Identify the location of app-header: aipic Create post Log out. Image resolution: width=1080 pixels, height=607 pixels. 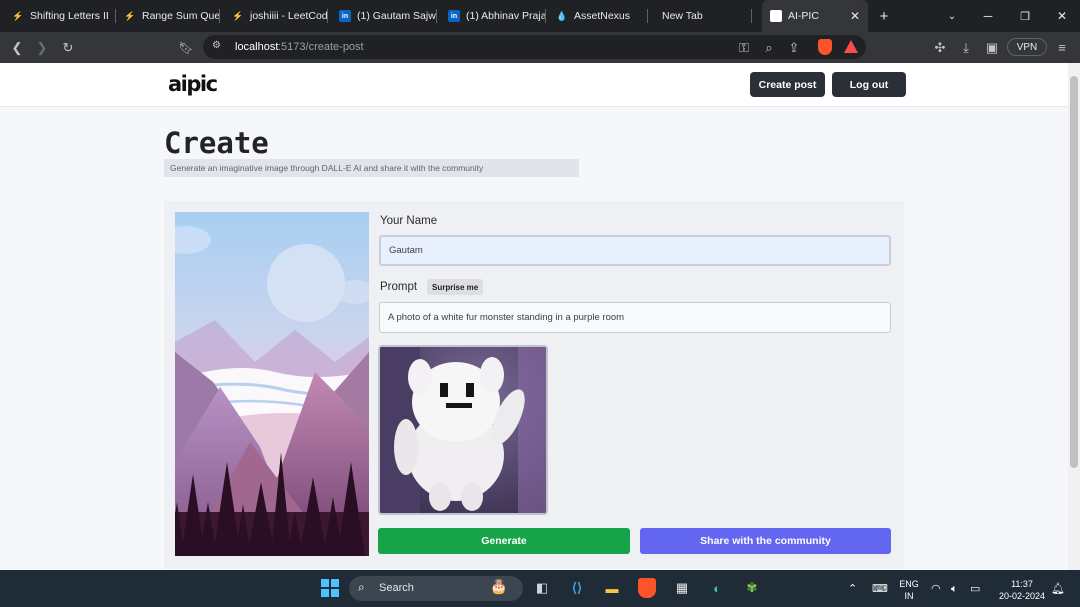
(534, 85).